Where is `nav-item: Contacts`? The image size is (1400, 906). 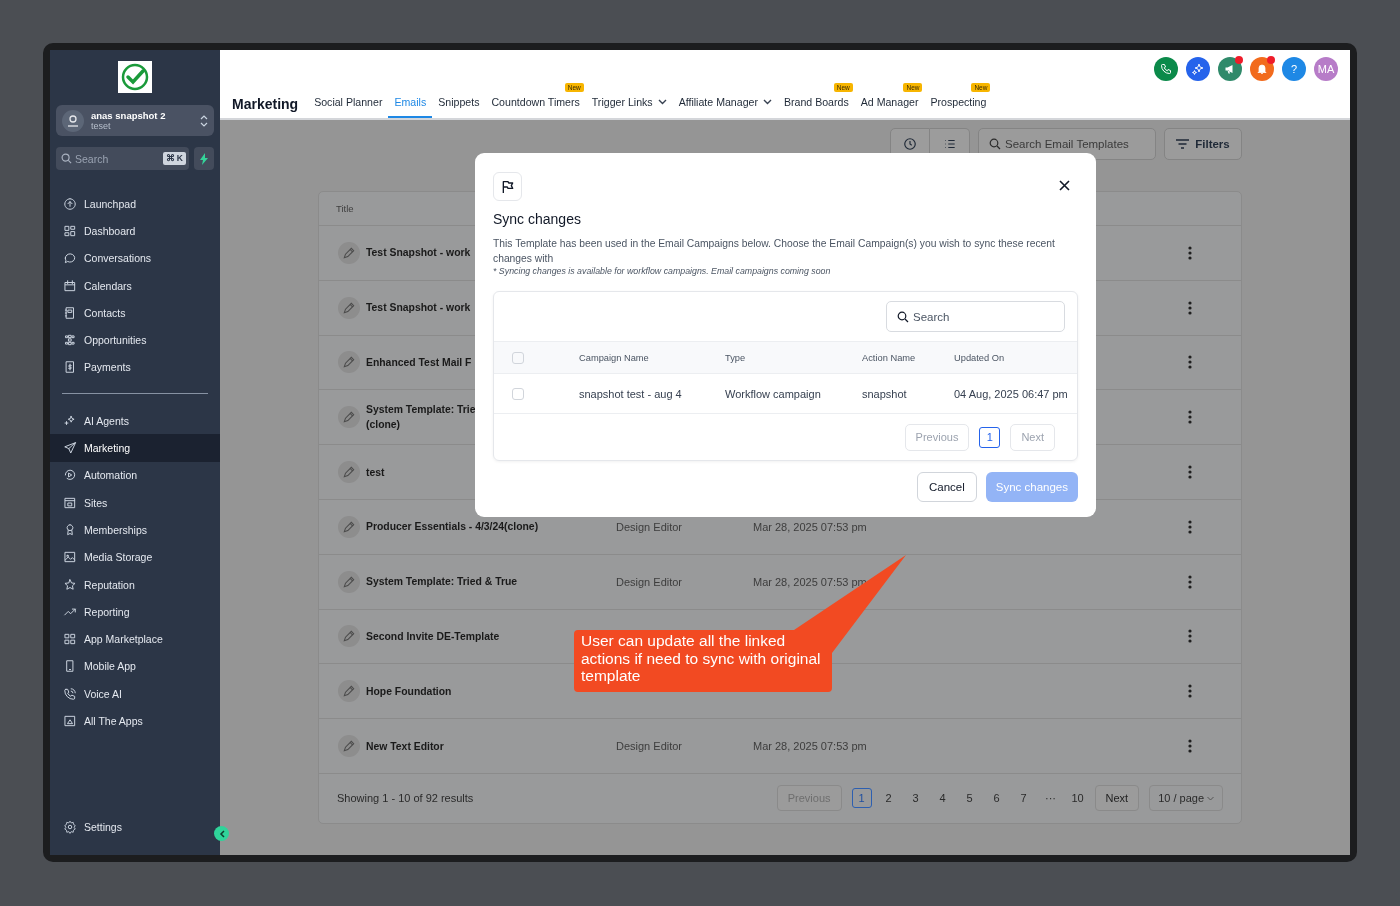 nav-item: Contacts is located at coordinates (135, 313).